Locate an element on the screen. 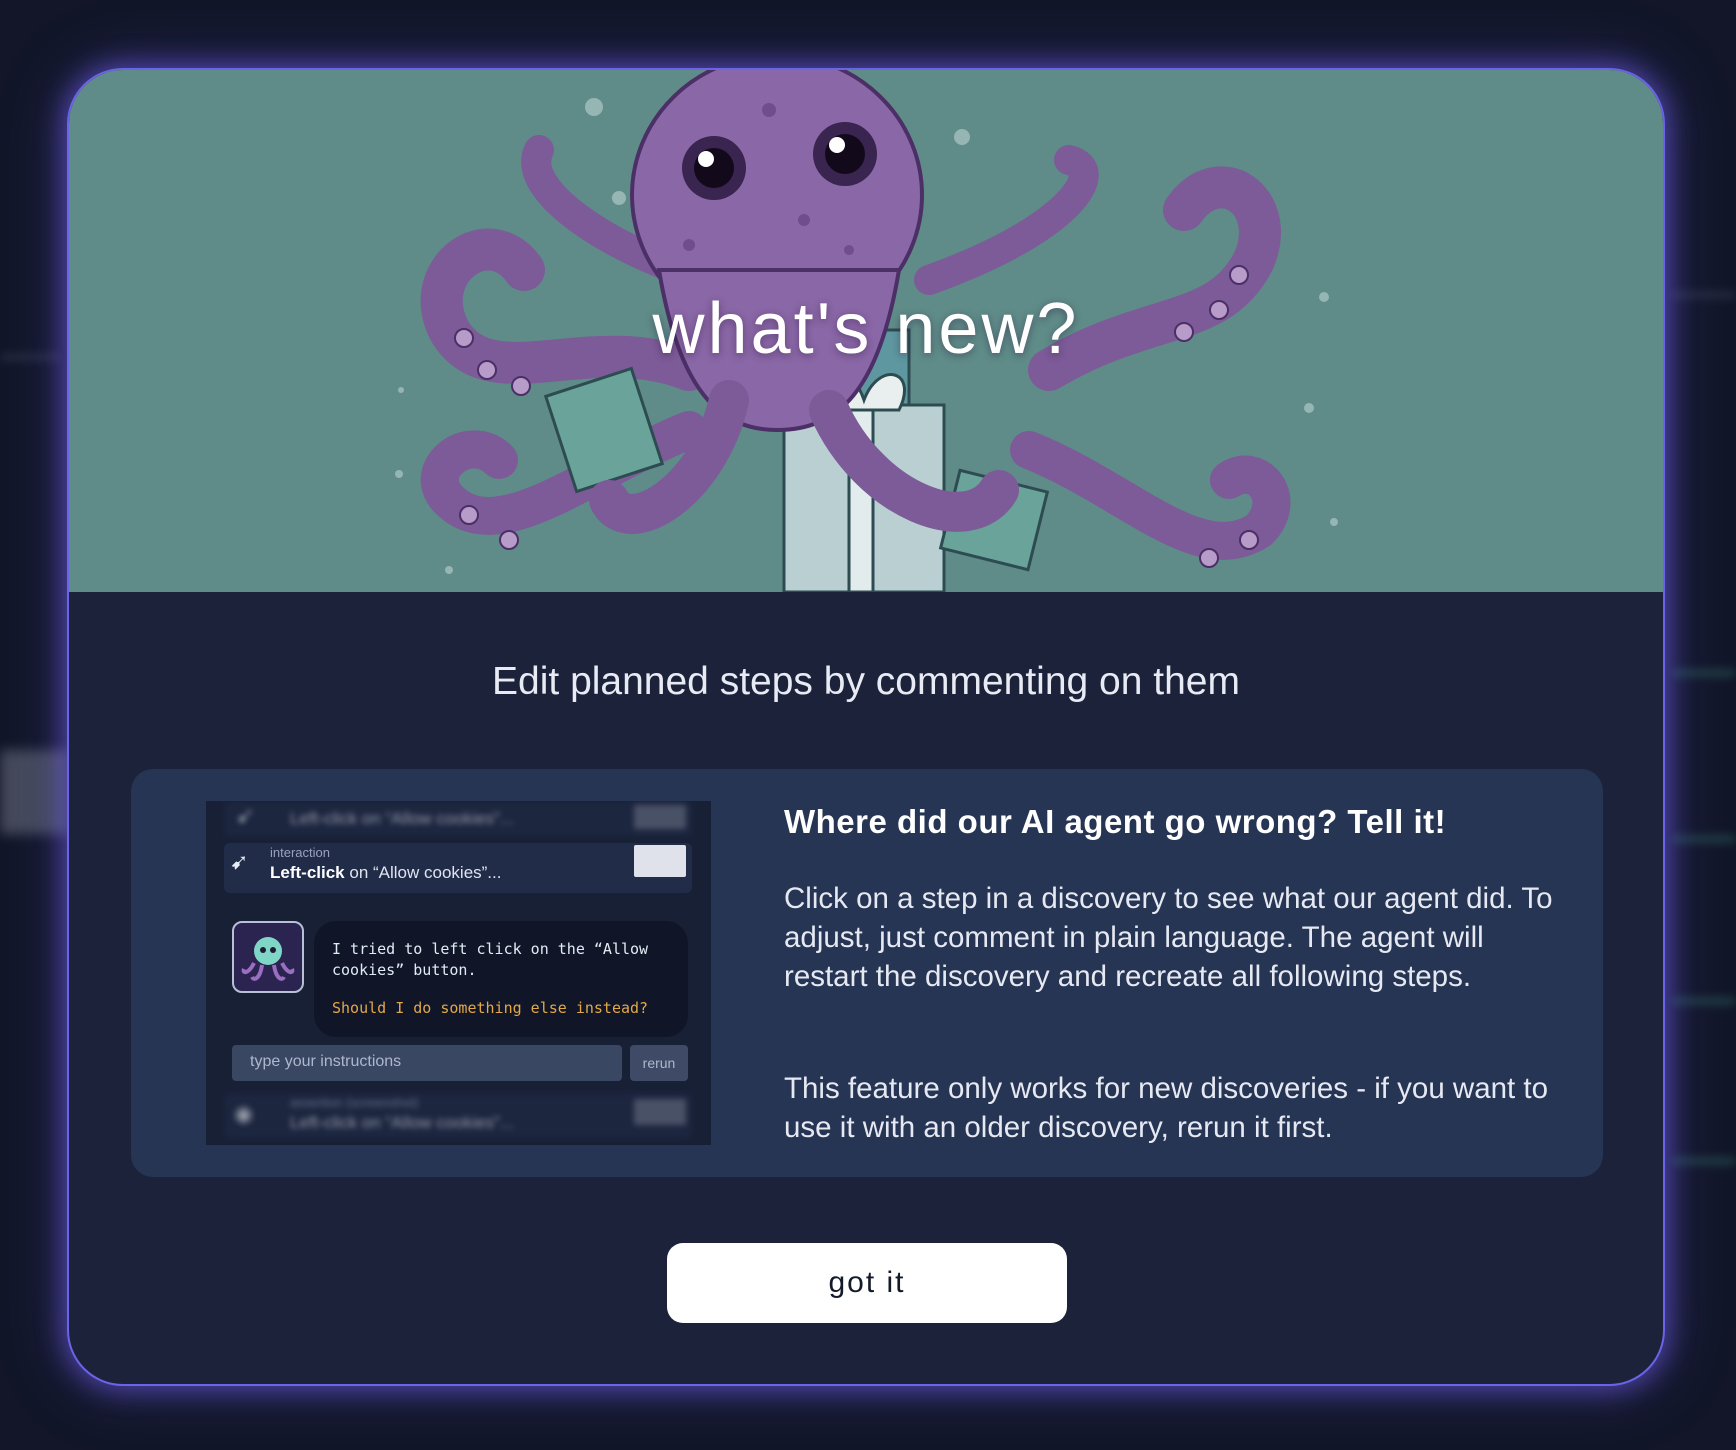 The height and width of the screenshot is (1450, 1736). got-it-button: got it is located at coordinates (867, 1283).